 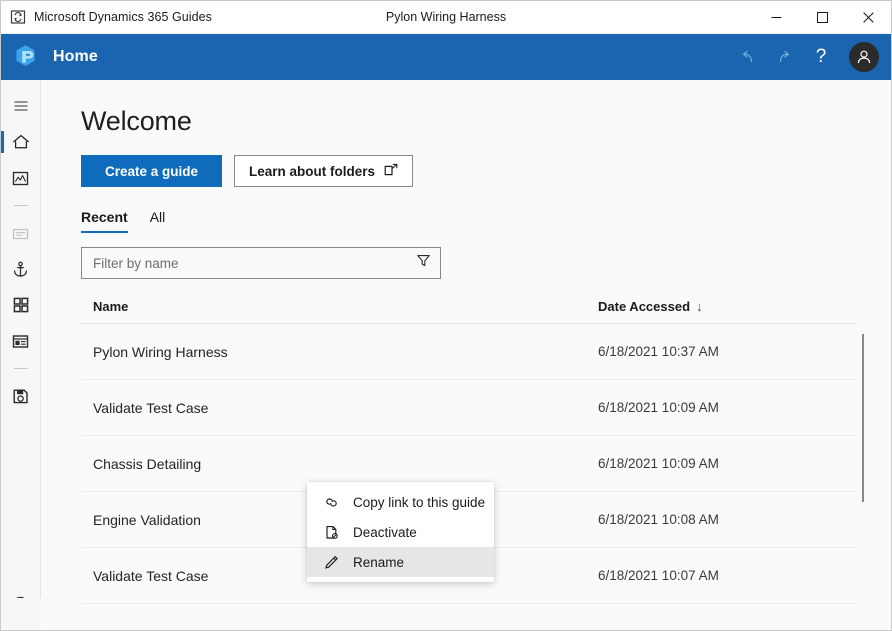 What do you see at coordinates (147, 463) in the screenshot?
I see `cell-name: Chassis Detailing` at bounding box center [147, 463].